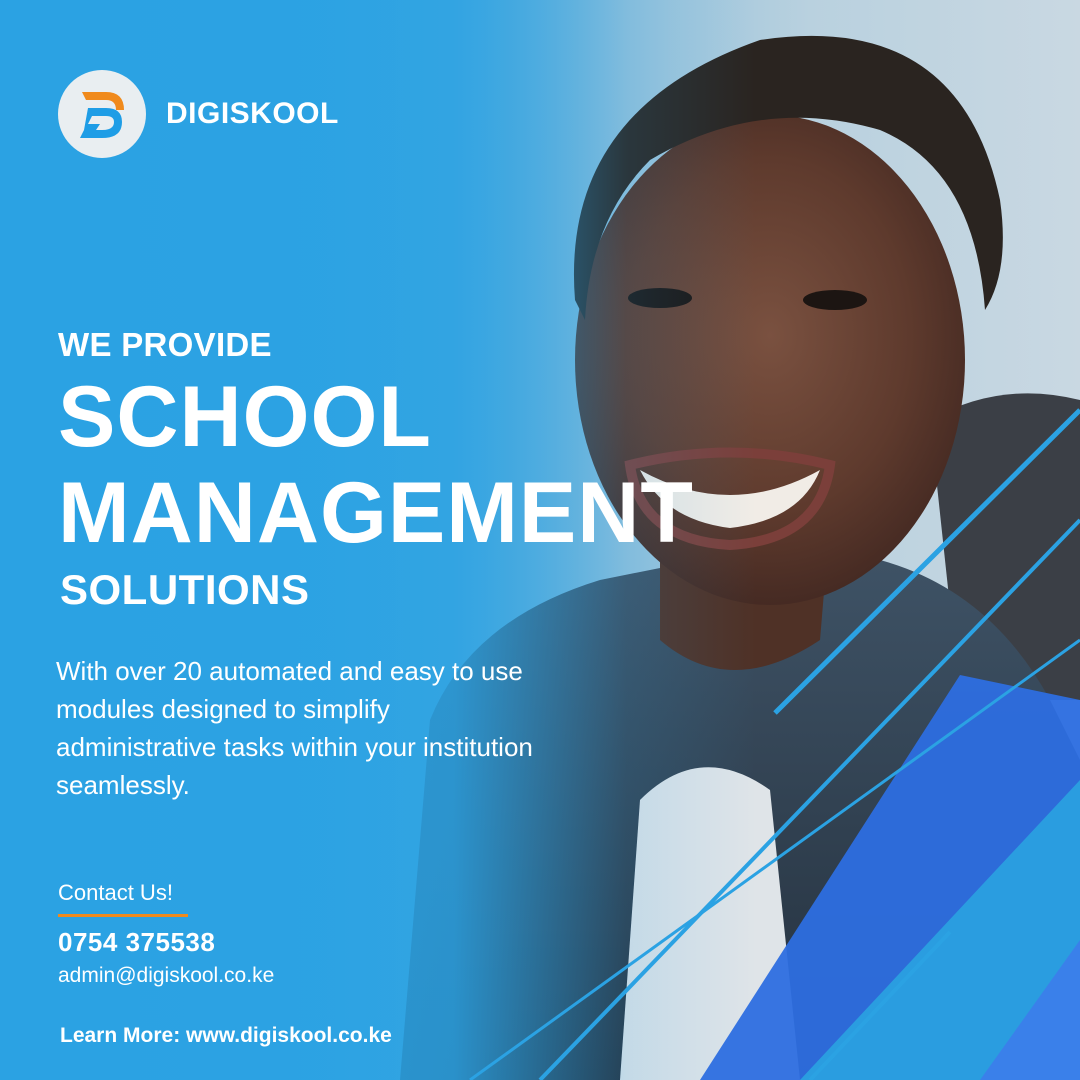 This screenshot has height=1080, width=1080. I want to click on contact-title: Contact Us!, so click(115, 892).